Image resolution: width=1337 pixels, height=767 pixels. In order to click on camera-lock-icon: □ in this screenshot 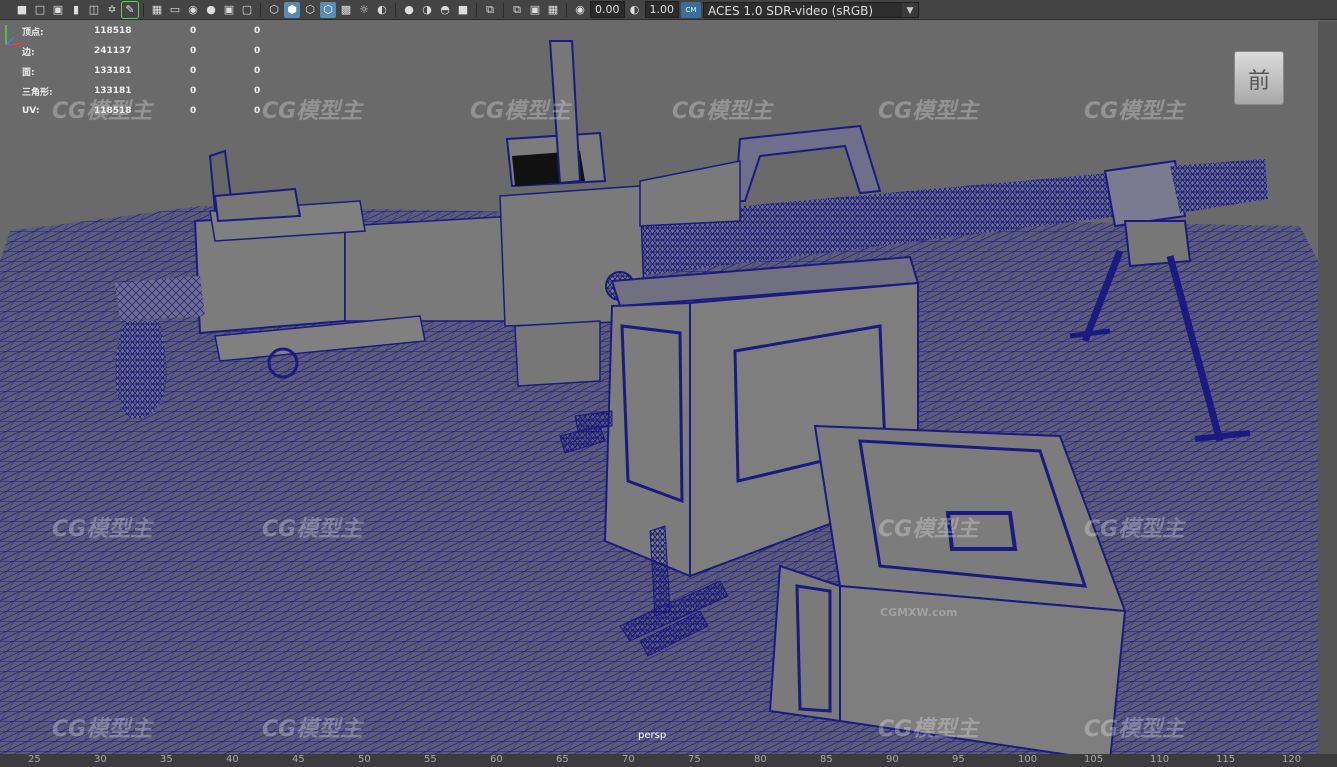, I will do `click(40, 10)`.